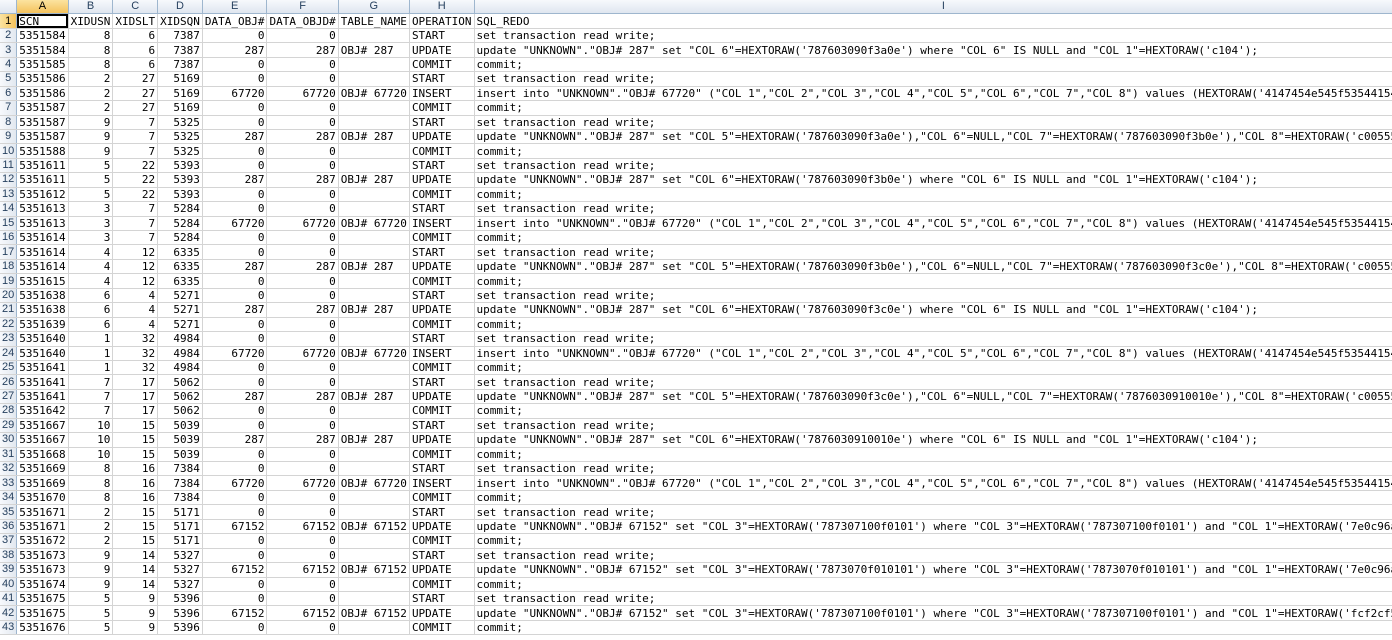 The image size is (1392, 640). Describe the element at coordinates (180, 584) in the screenshot. I see `cell-d: 5327` at that location.